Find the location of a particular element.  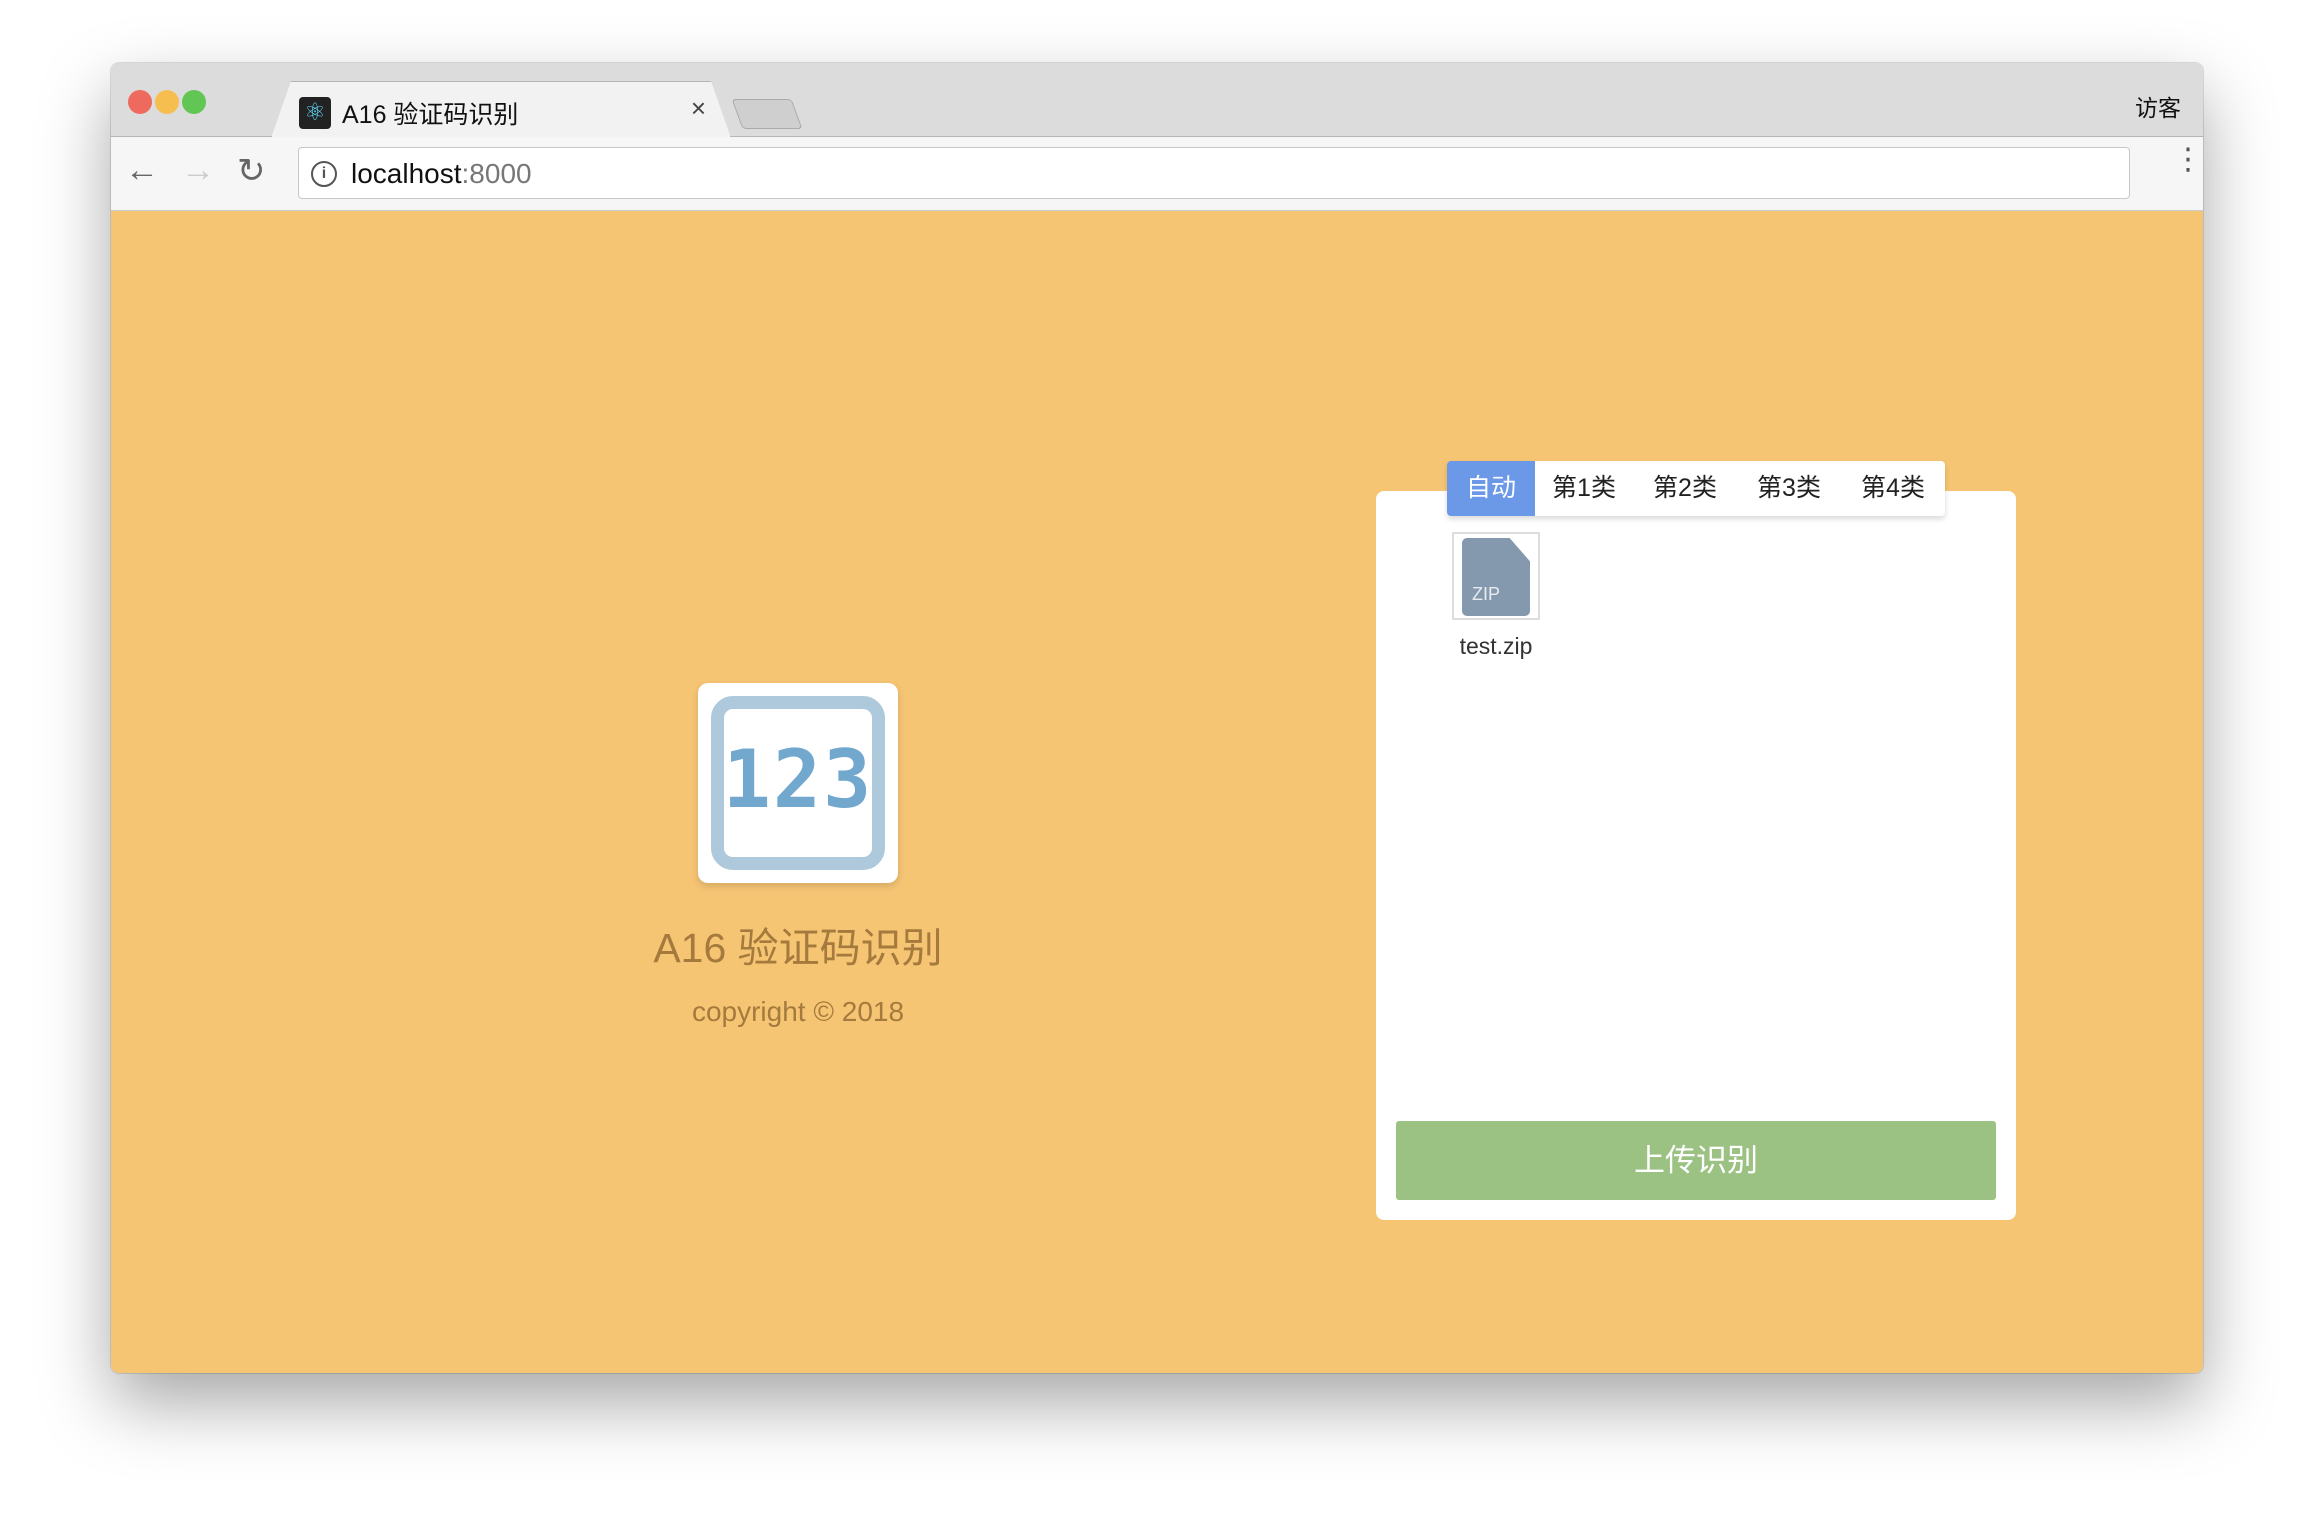

app-logo: 123 is located at coordinates (798, 783).